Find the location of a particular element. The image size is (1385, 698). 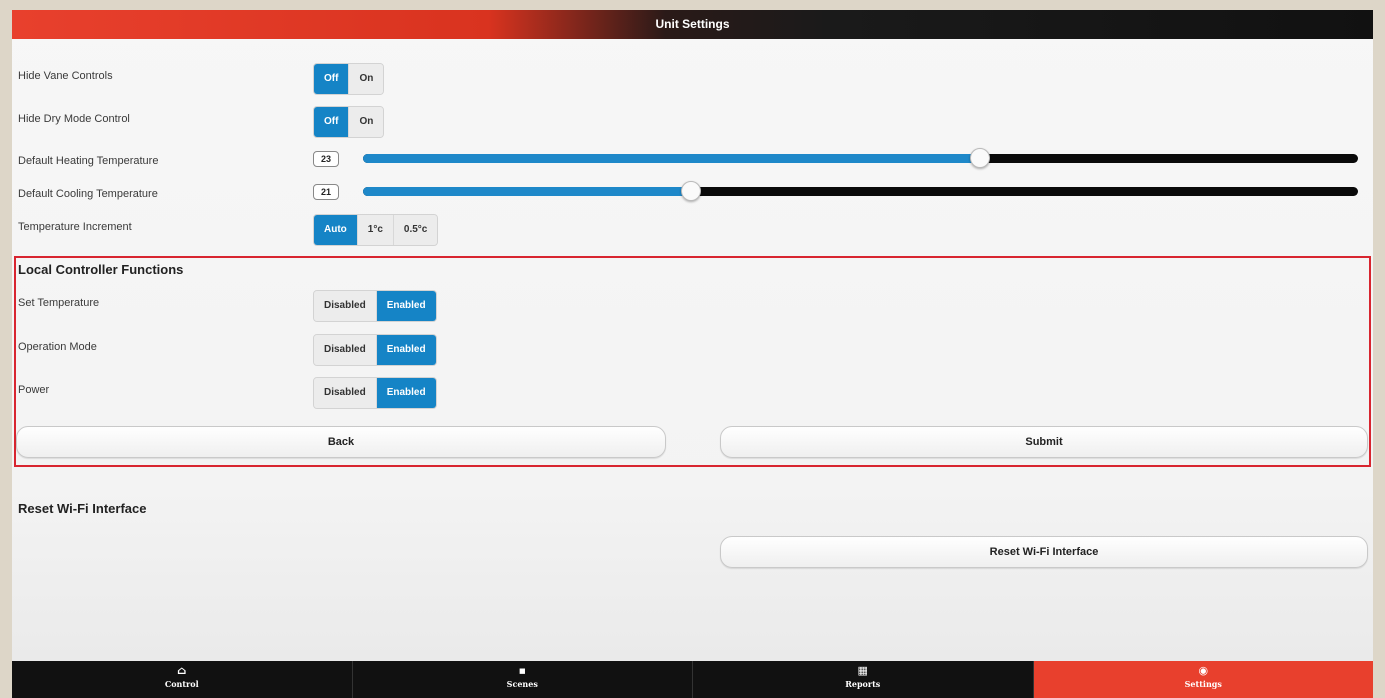

heating-label: Default Heating Temperature is located at coordinates (88, 161).